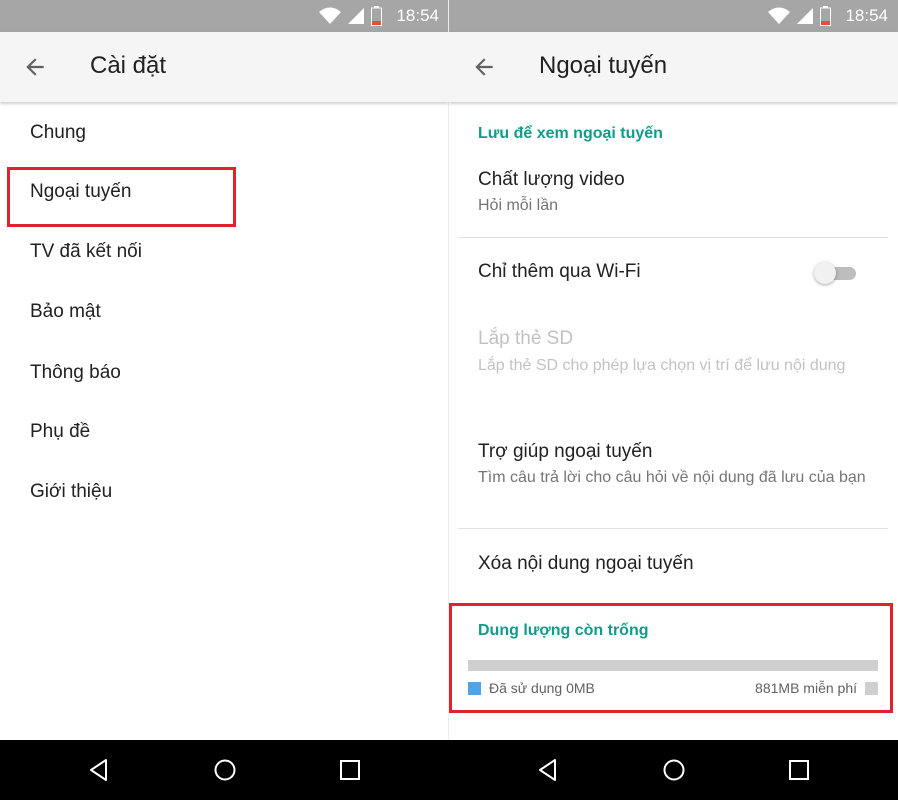 The height and width of the screenshot is (800, 898). I want to click on pref-sd-card-title: Lắp thẻ SD, so click(526, 338).